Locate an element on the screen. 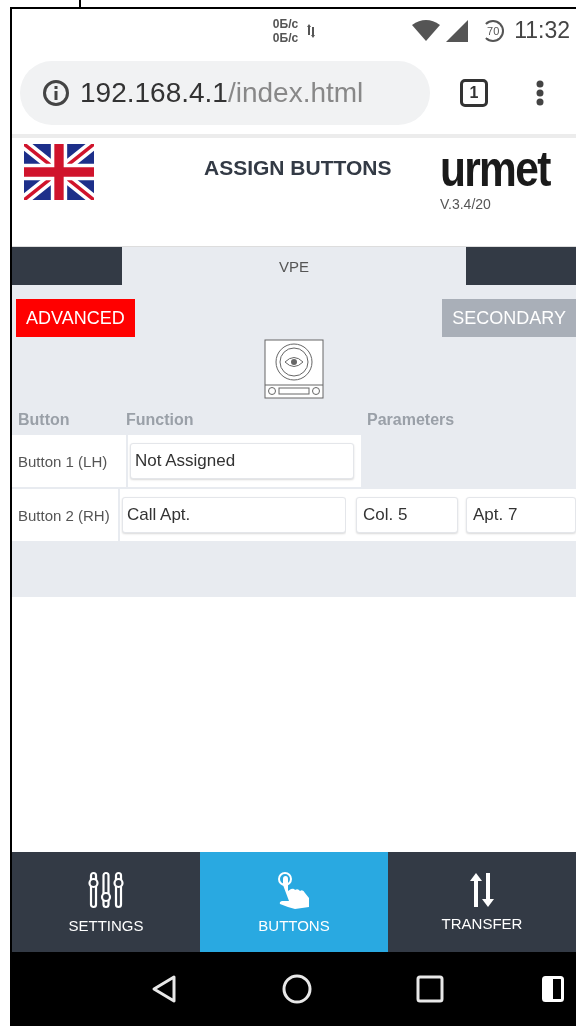 This screenshot has height=1026, width=576. recents-icon is located at coordinates (430, 989).